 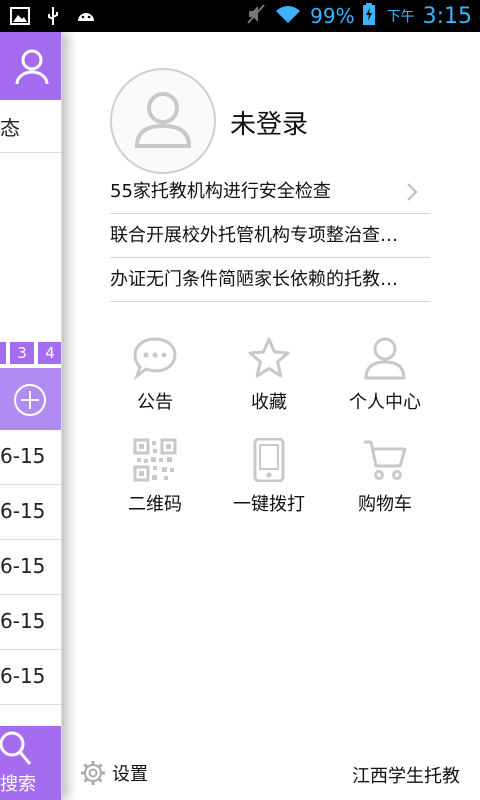 What do you see at coordinates (406, 776) in the screenshot?
I see `app-brand: 江西学生托教` at bounding box center [406, 776].